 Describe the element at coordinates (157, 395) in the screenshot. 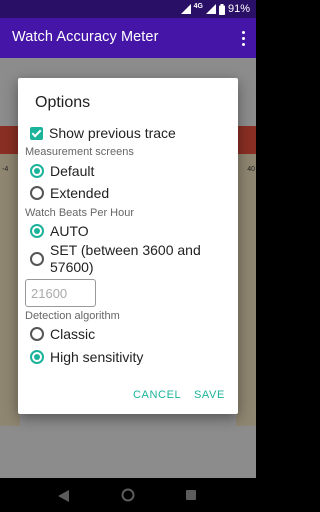

I see `cancel-button: CANCEL` at that location.